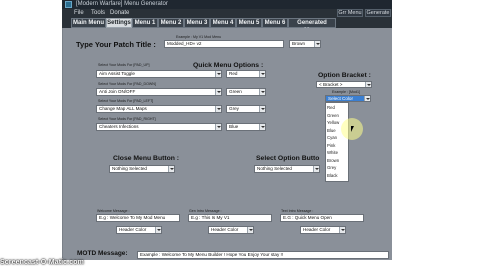 Image resolution: width=480 pixels, height=270 pixels. What do you see at coordinates (224, 44) in the screenshot?
I see `patch-title-input: Modded_HD» v2` at bounding box center [224, 44].